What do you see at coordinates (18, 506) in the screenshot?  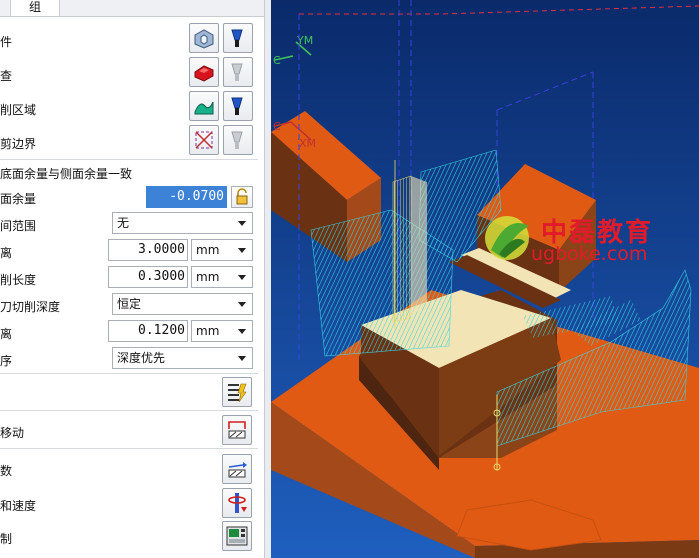 I see `feeds-speeds-label: 和速度` at bounding box center [18, 506].